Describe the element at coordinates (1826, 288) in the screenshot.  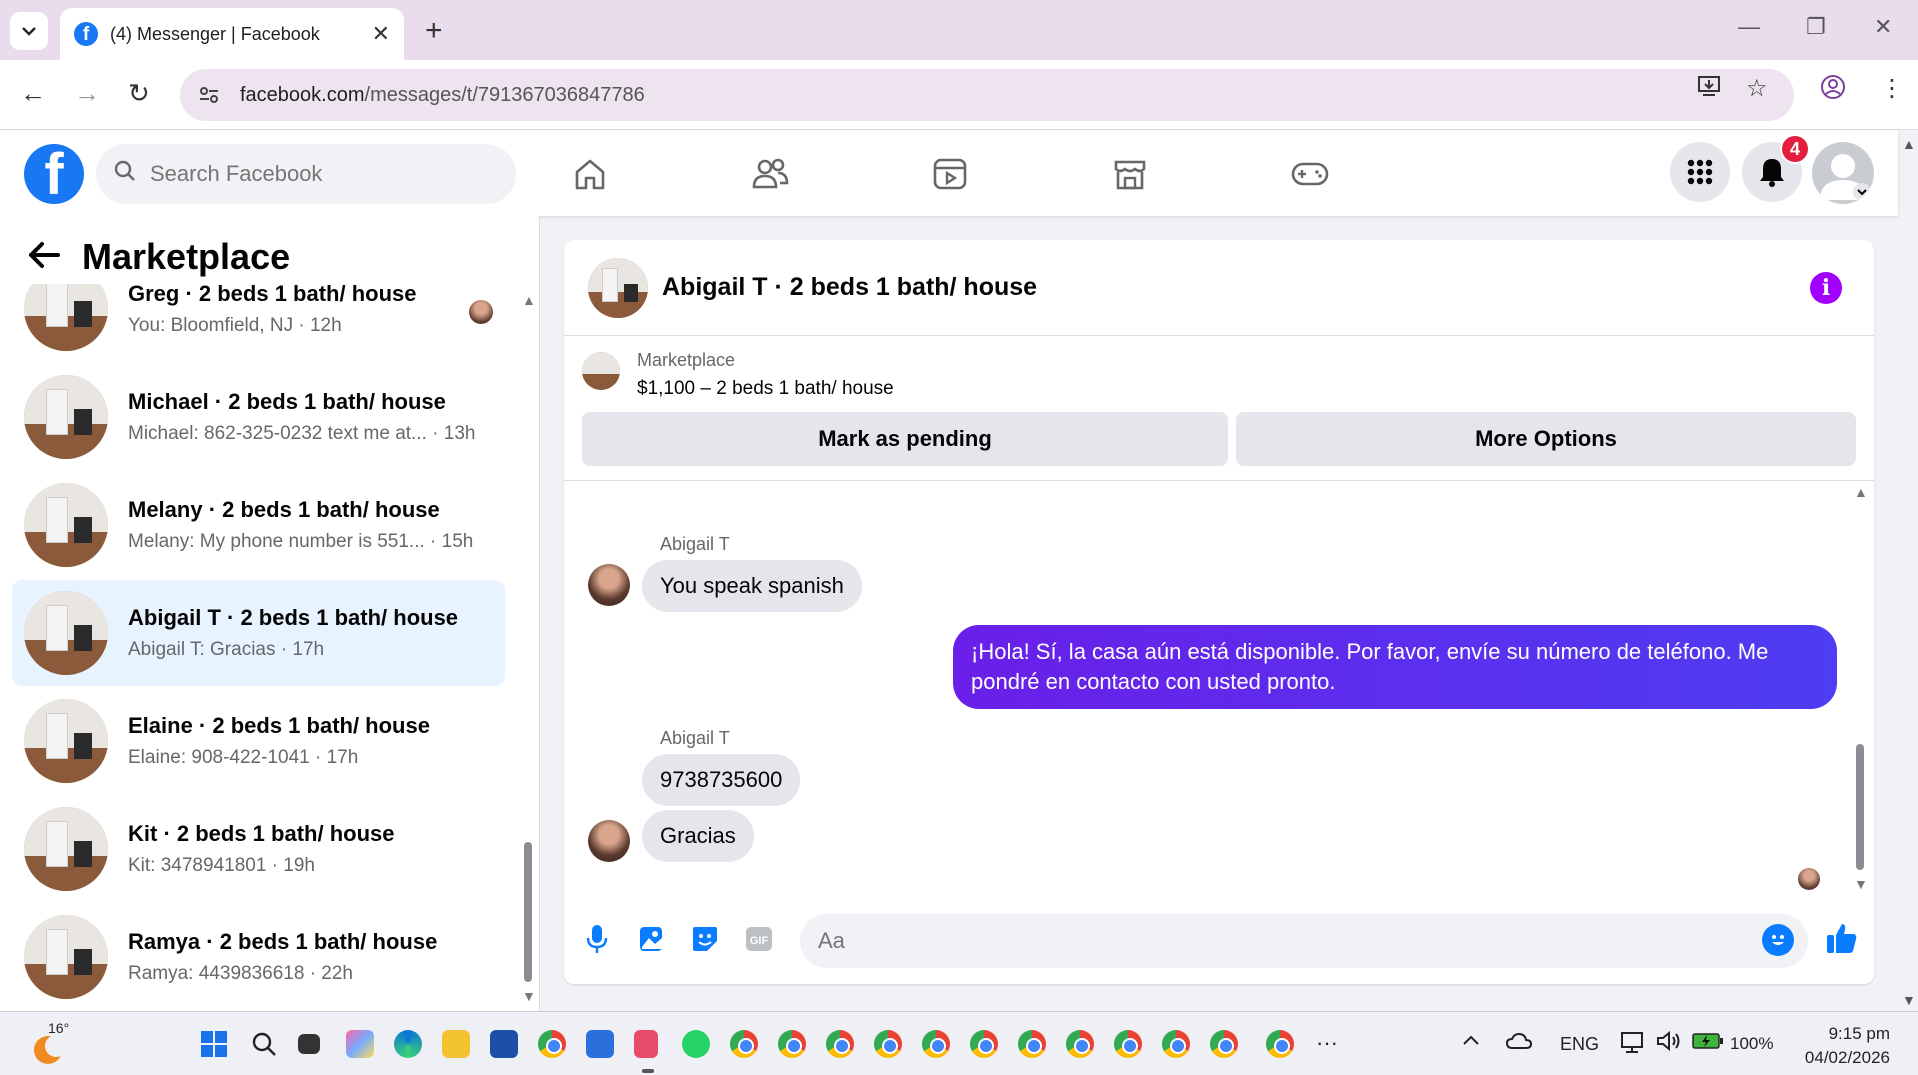
I see `info-icon: i` at that location.